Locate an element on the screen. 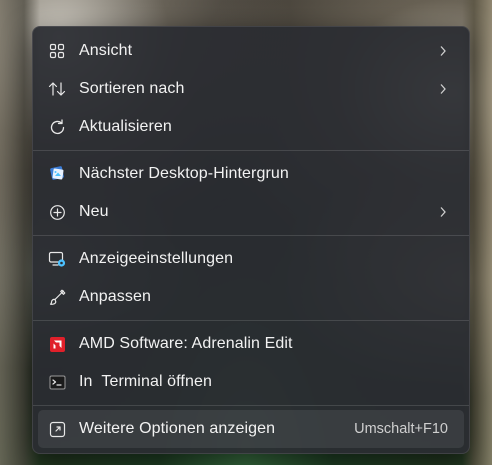  menu-item-anpassen: Anpassen is located at coordinates (251, 297).